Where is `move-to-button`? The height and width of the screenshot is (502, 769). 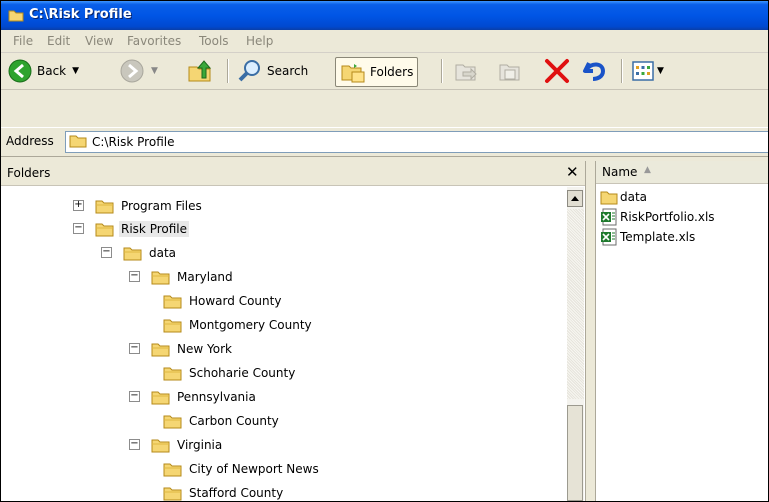 move-to-button is located at coordinates (466, 71).